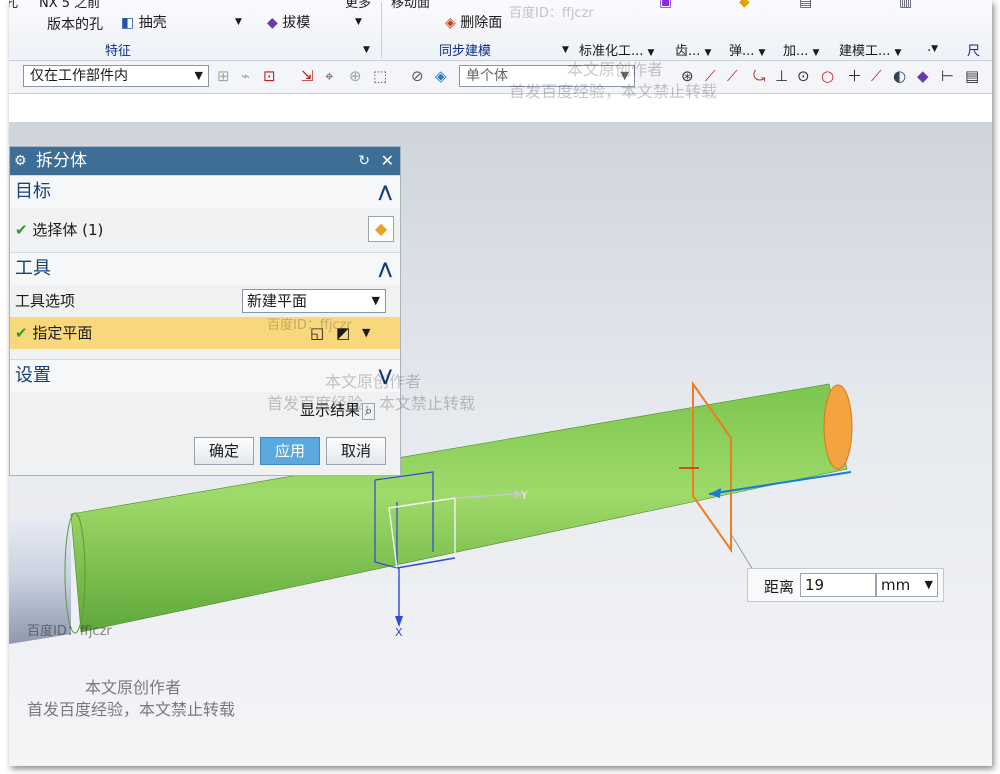 The width and height of the screenshot is (1000, 774). What do you see at coordinates (399, 632) in the screenshot?
I see `x-axis-label: X` at bounding box center [399, 632].